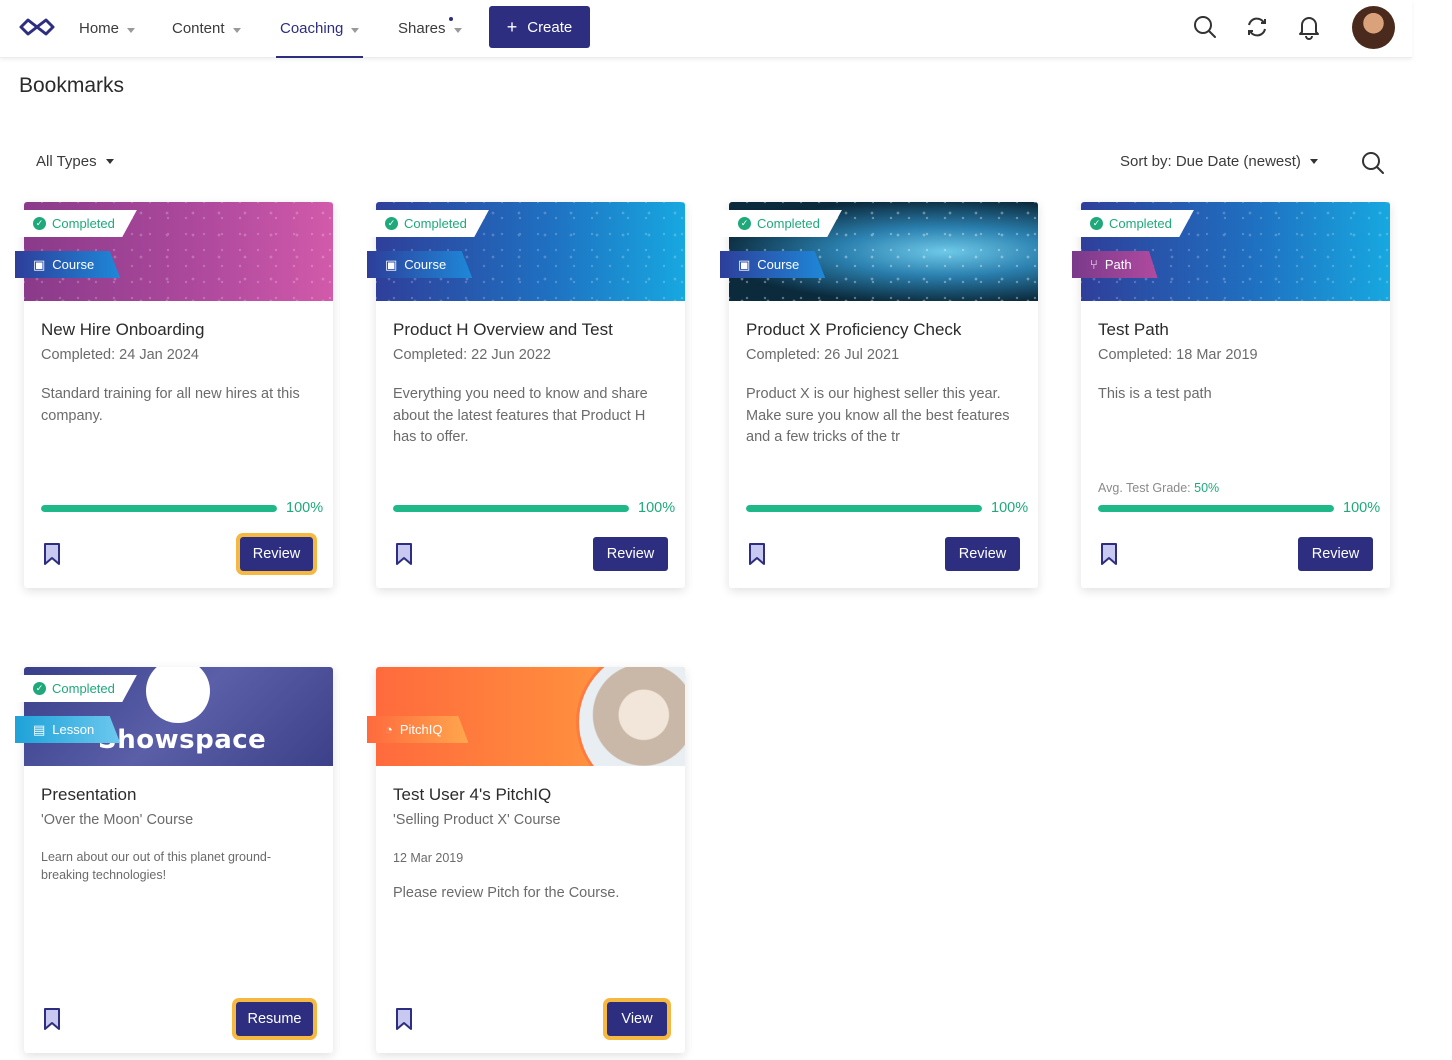 The width and height of the screenshot is (1452, 1060). Describe the element at coordinates (823, 355) in the screenshot. I see `card-subtitle: Completed: 26 Jul 2021` at that location.